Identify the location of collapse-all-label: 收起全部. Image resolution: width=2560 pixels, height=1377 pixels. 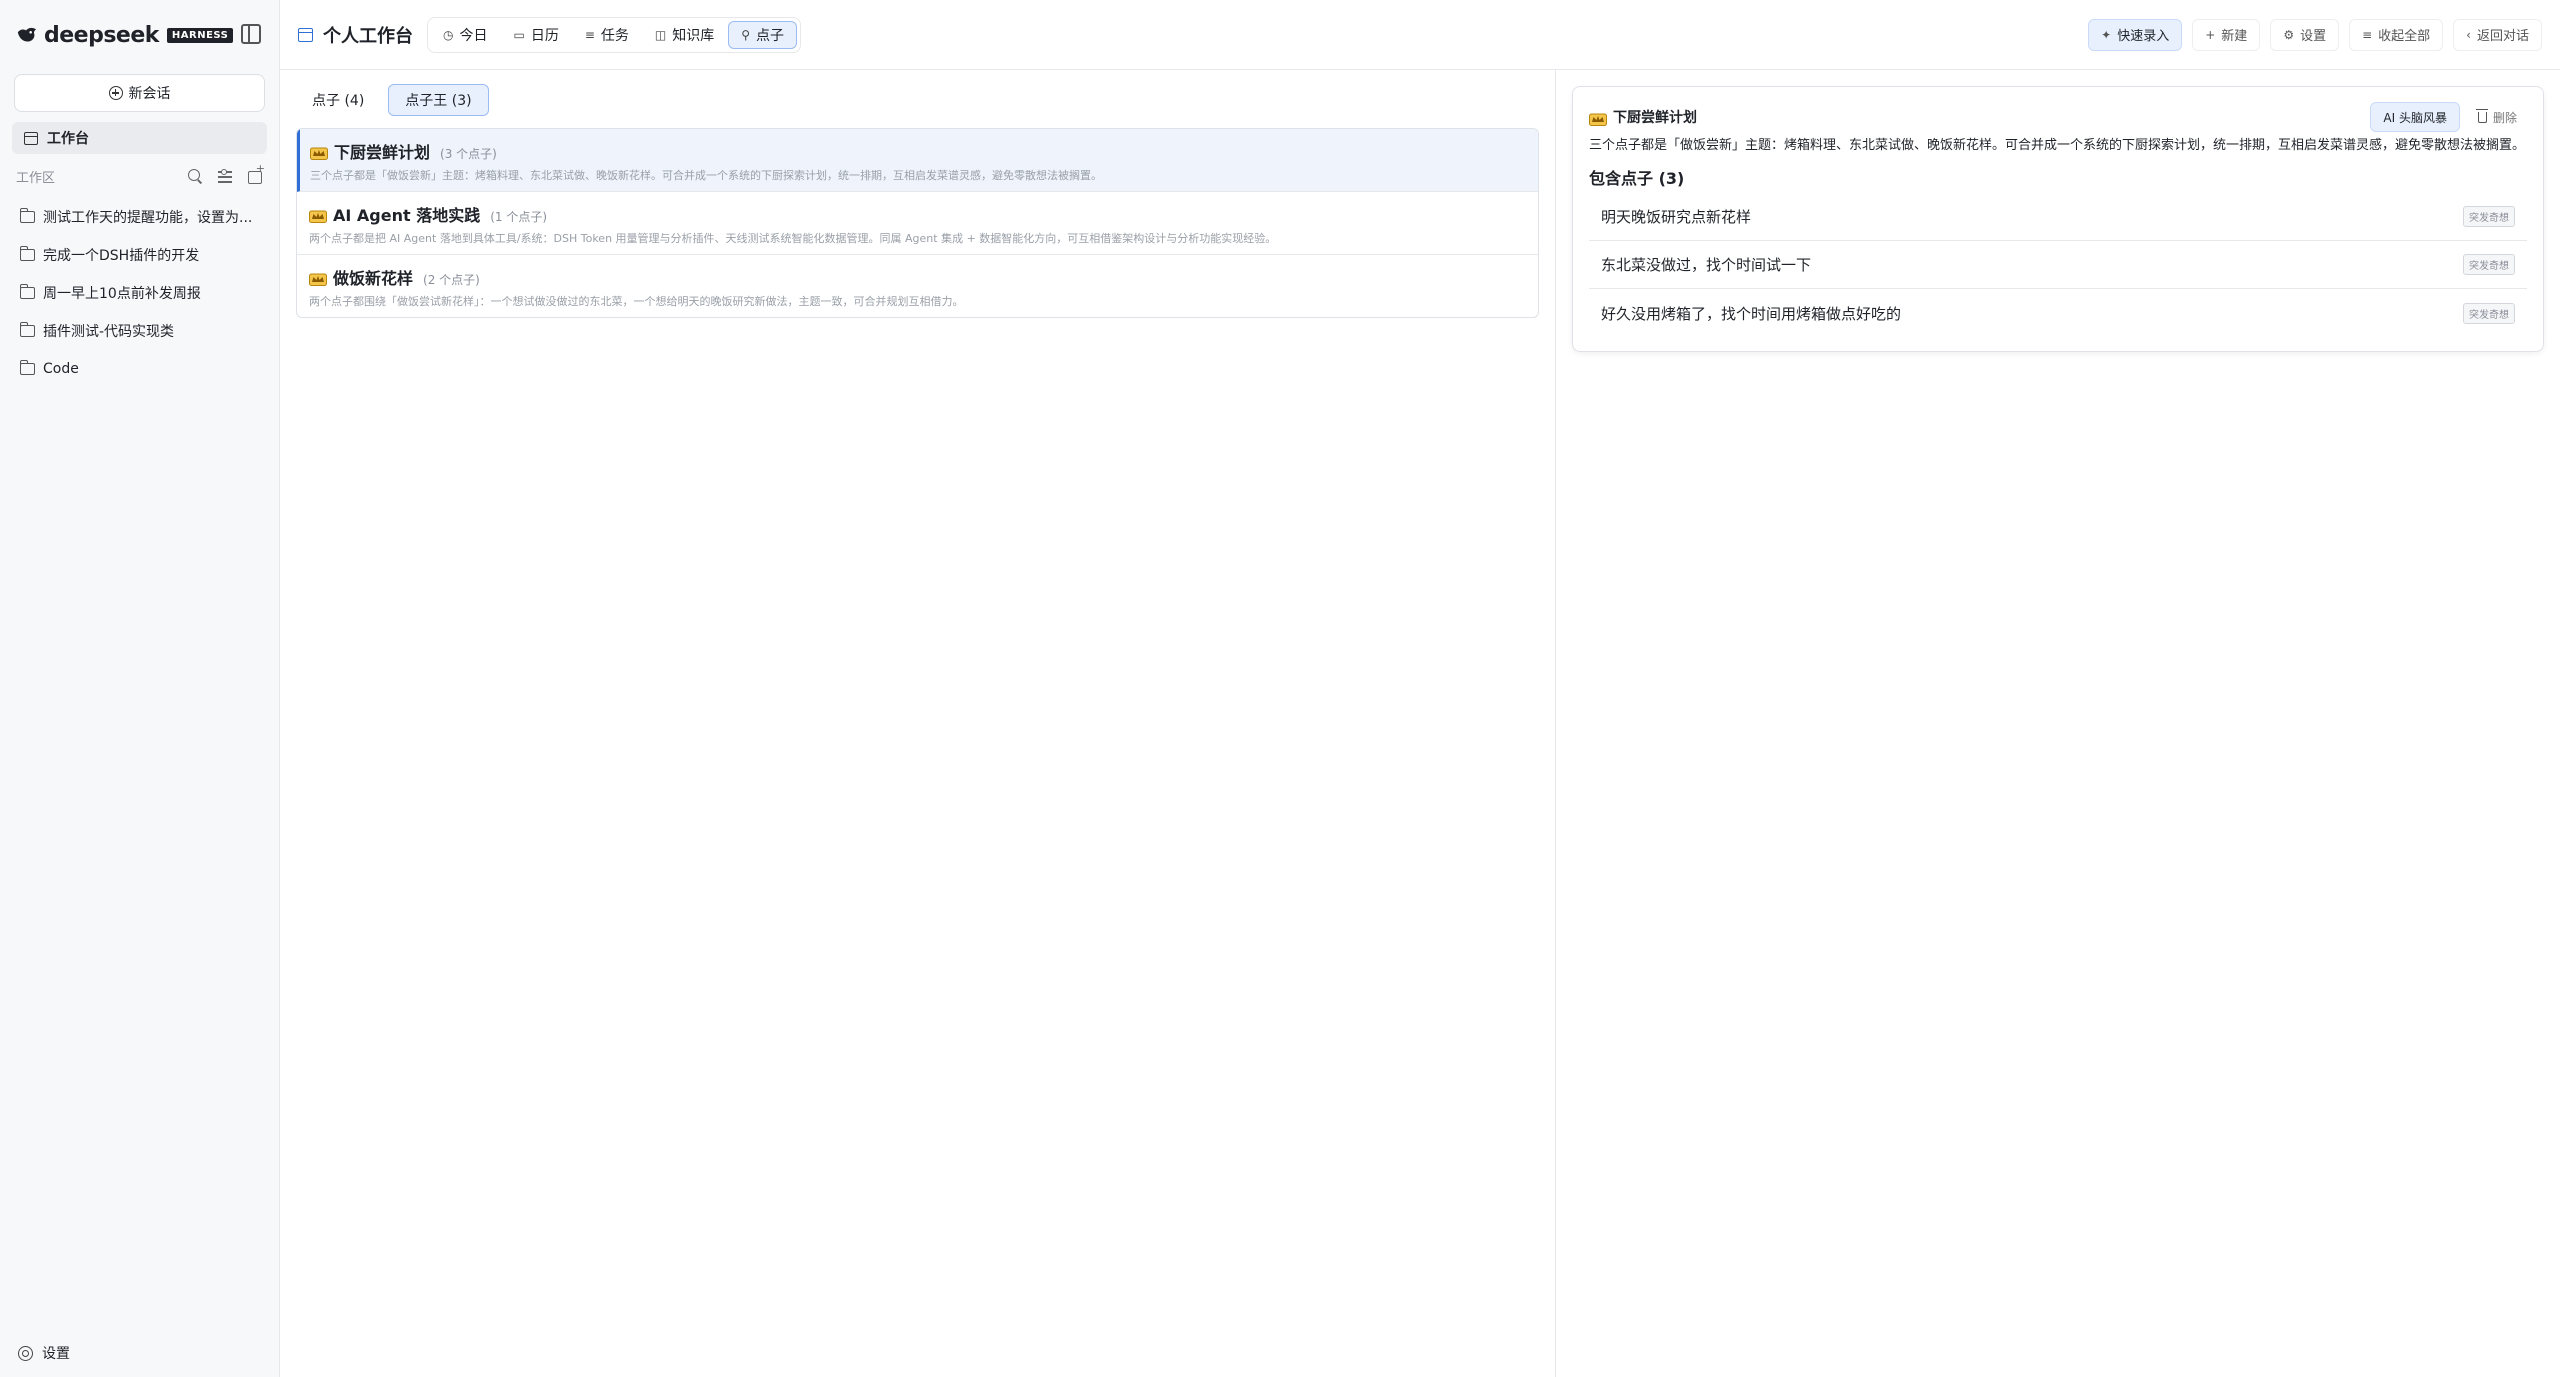
(2404, 36).